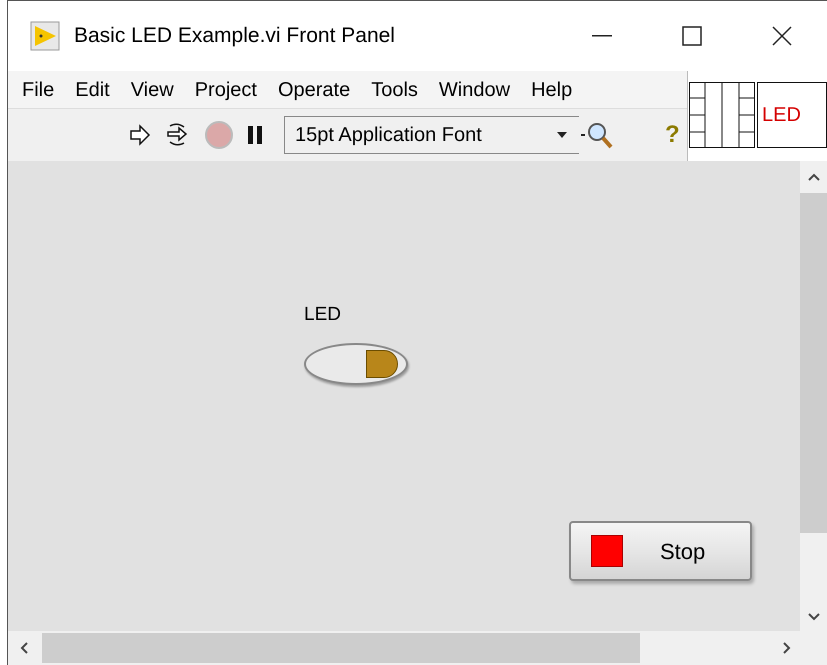 The width and height of the screenshot is (827, 665). I want to click on scroll-right-icon, so click(787, 648).